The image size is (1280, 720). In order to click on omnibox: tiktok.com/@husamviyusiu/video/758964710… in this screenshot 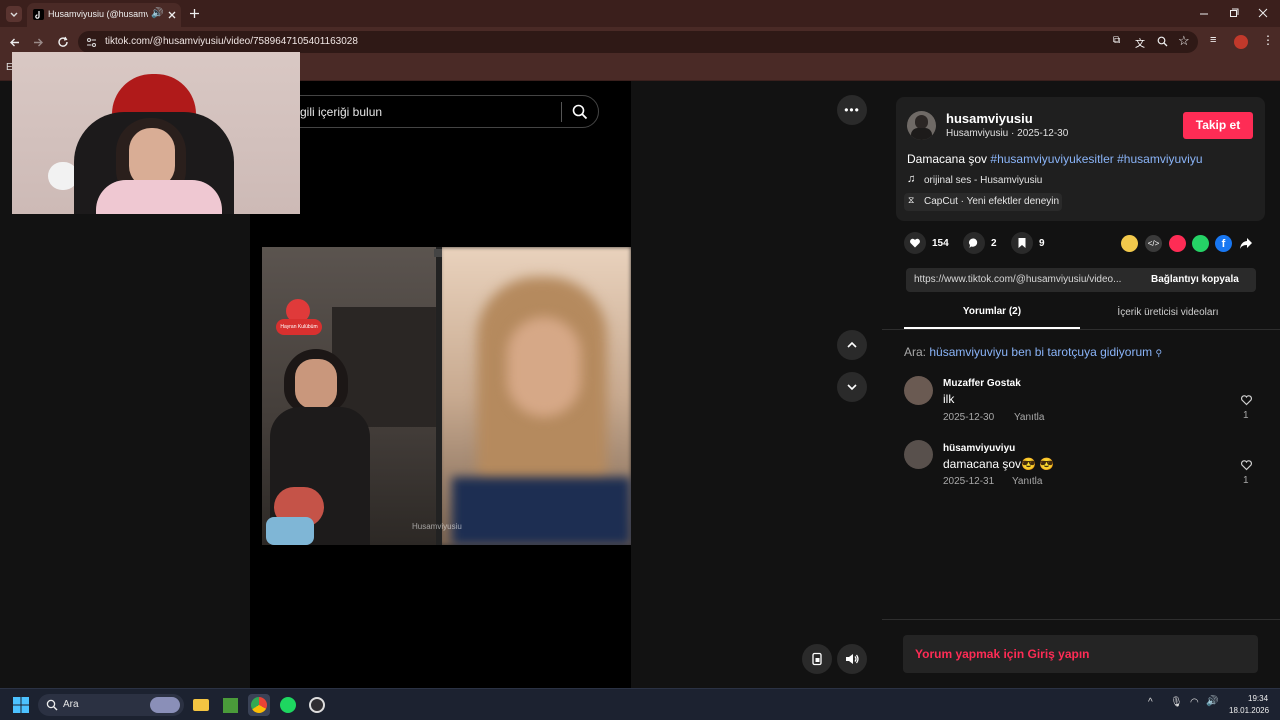, I will do `click(638, 42)`.